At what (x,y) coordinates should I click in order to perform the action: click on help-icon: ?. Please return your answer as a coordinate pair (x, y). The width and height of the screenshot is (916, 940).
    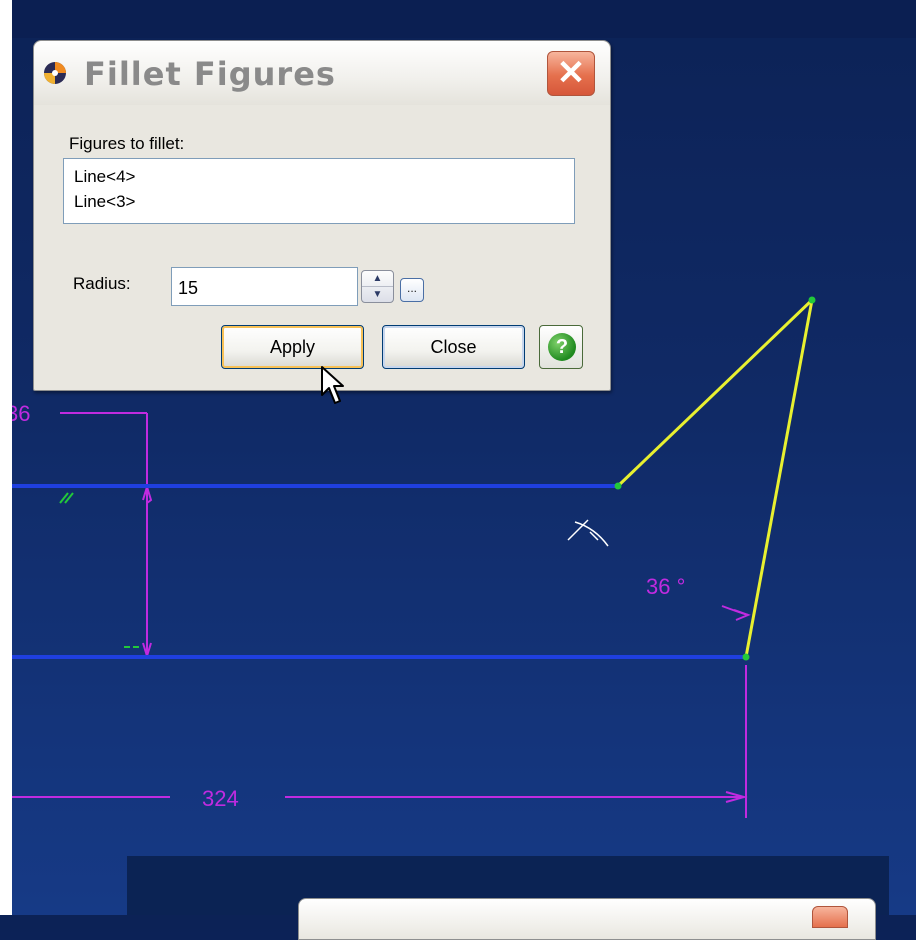
    Looking at the image, I should click on (562, 347).